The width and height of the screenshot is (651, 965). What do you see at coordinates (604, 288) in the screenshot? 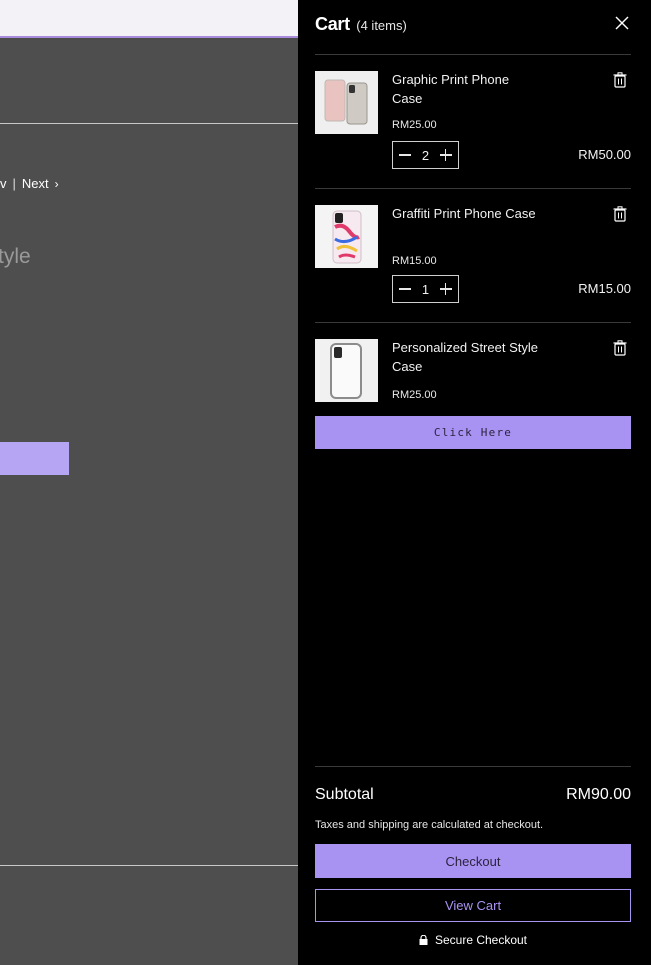
I see `line-total: RM15.00` at bounding box center [604, 288].